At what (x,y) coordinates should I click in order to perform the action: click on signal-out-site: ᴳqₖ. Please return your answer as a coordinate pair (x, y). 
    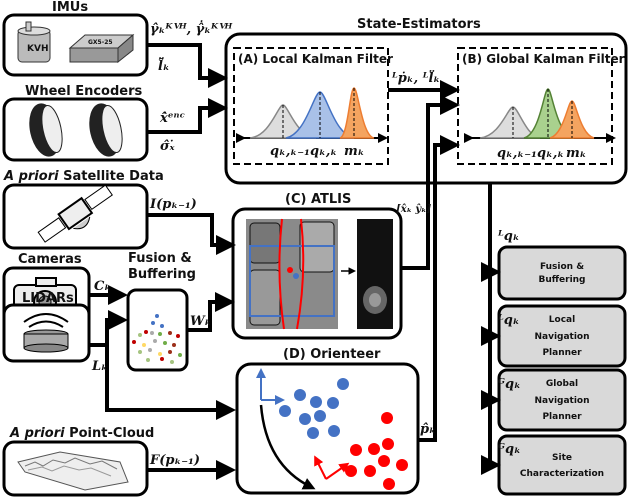
    Looking at the image, I should click on (509, 449).